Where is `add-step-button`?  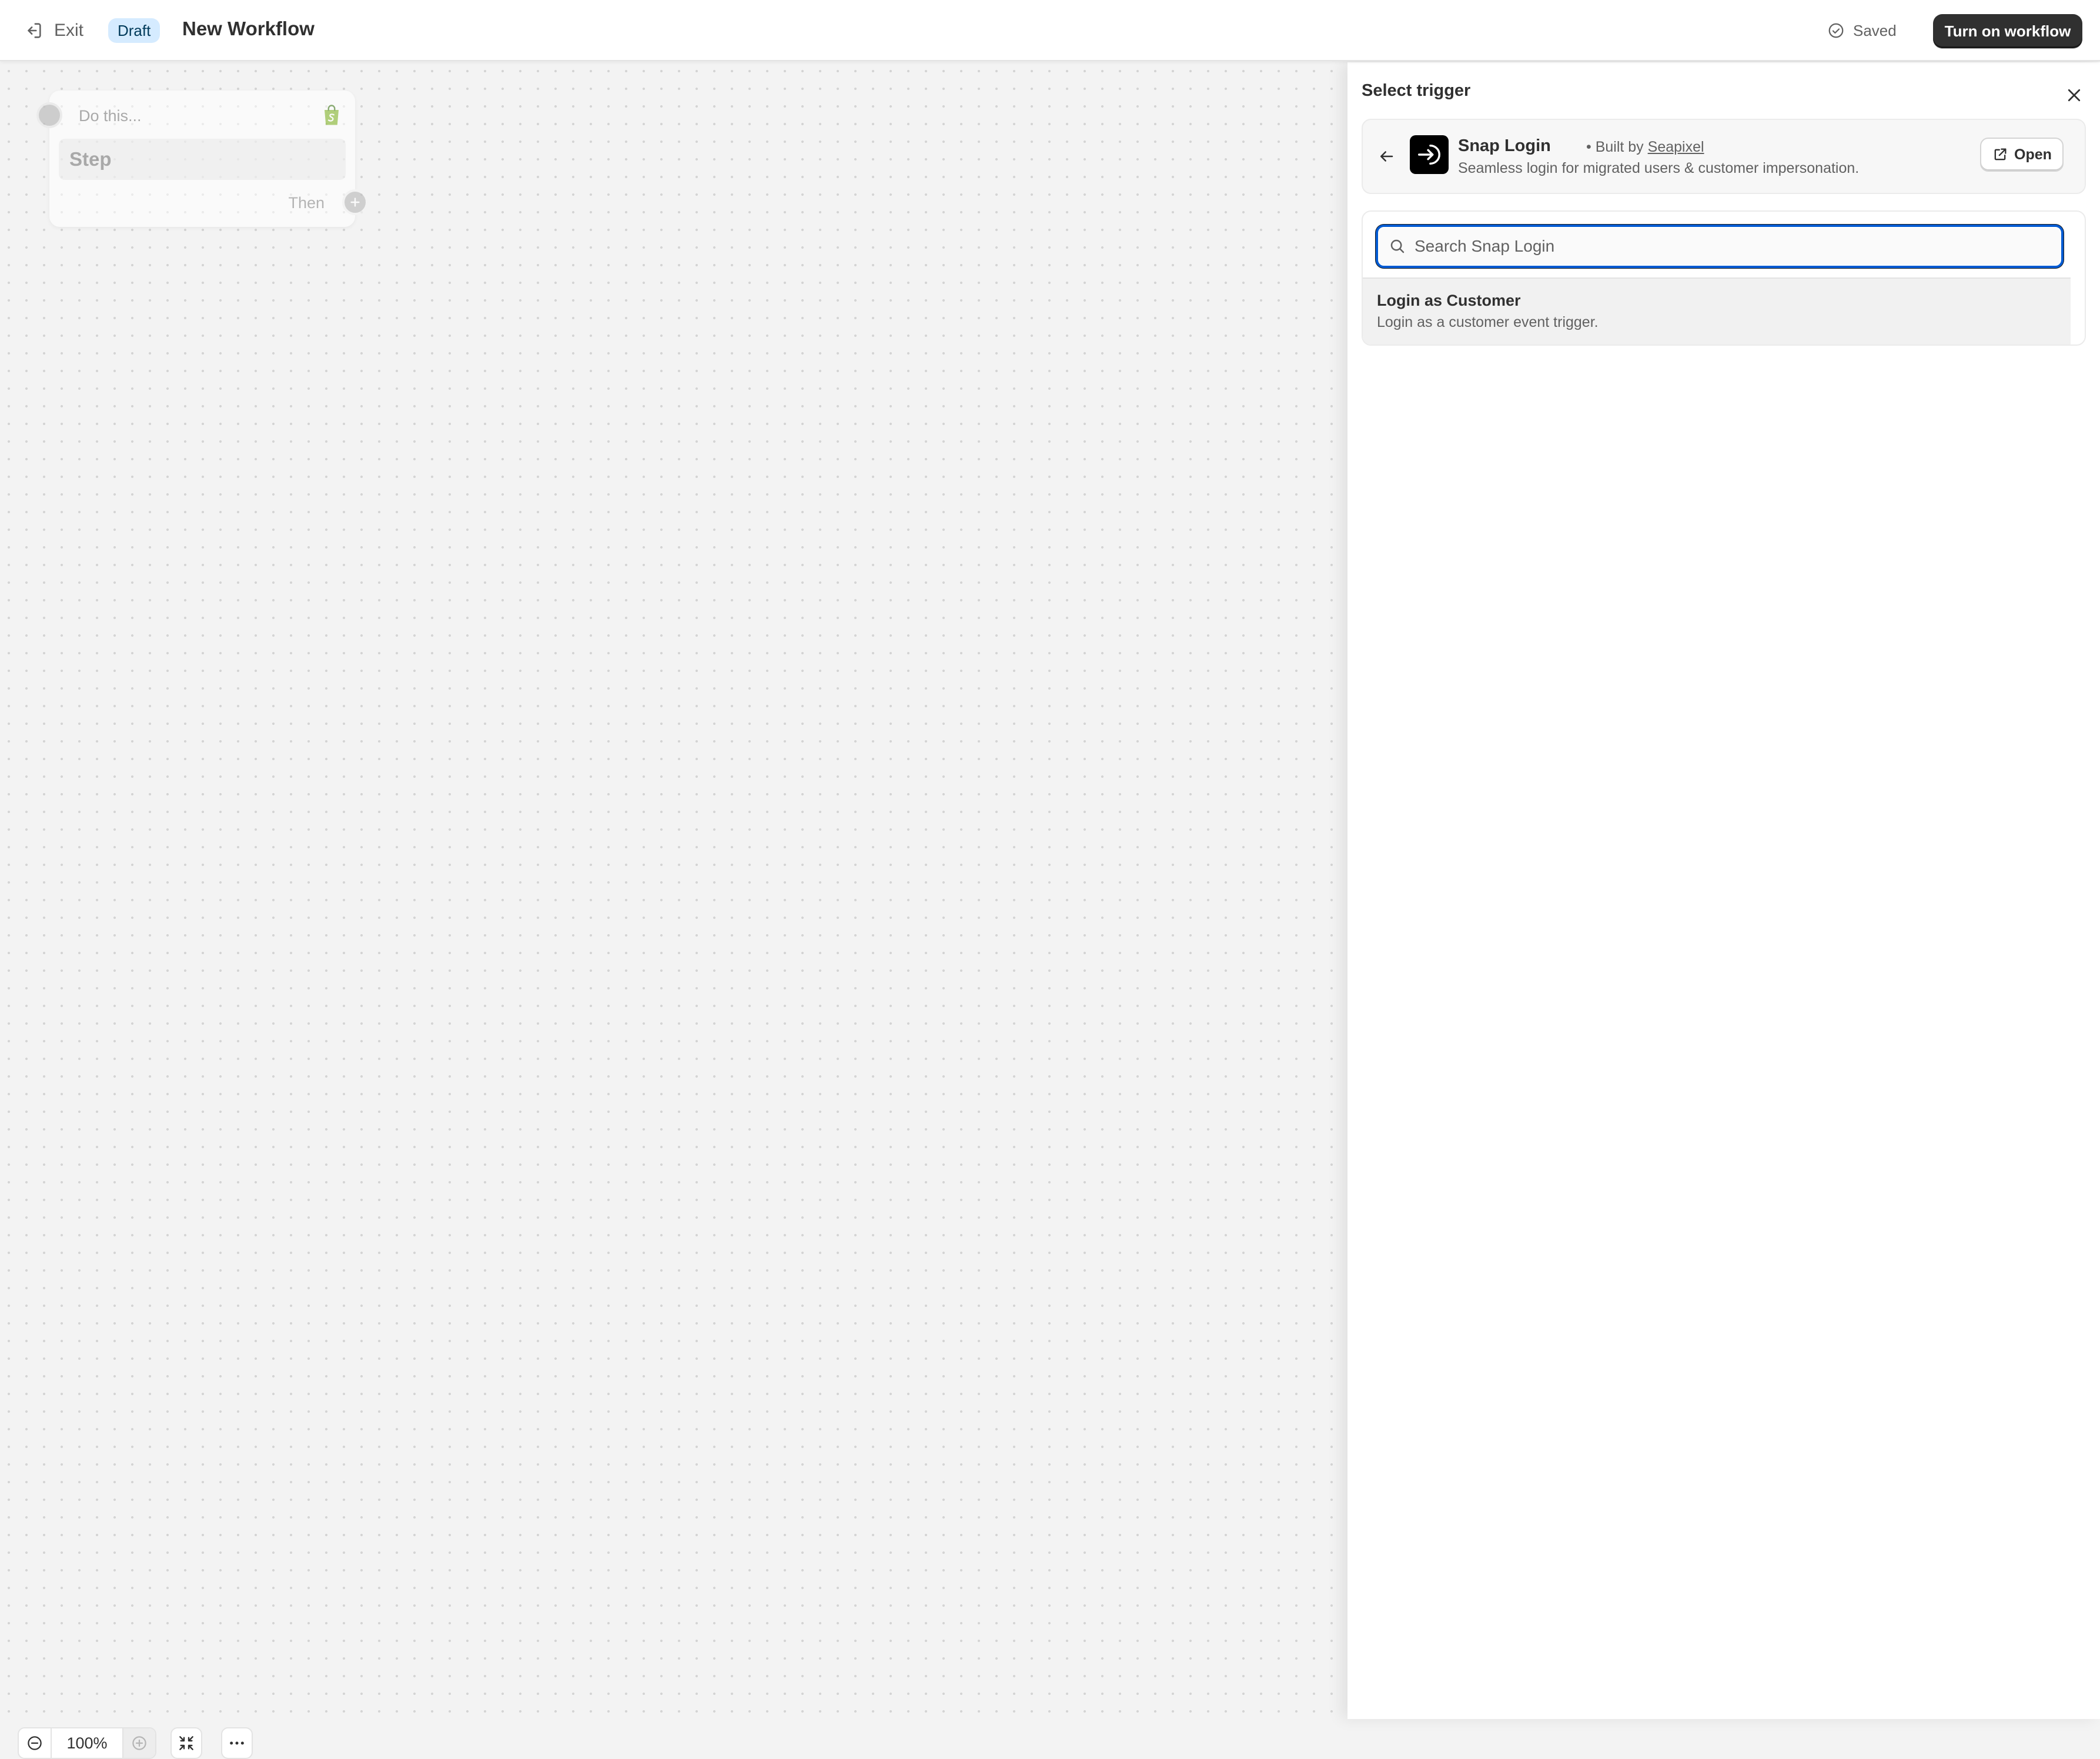
add-step-button is located at coordinates (355, 202).